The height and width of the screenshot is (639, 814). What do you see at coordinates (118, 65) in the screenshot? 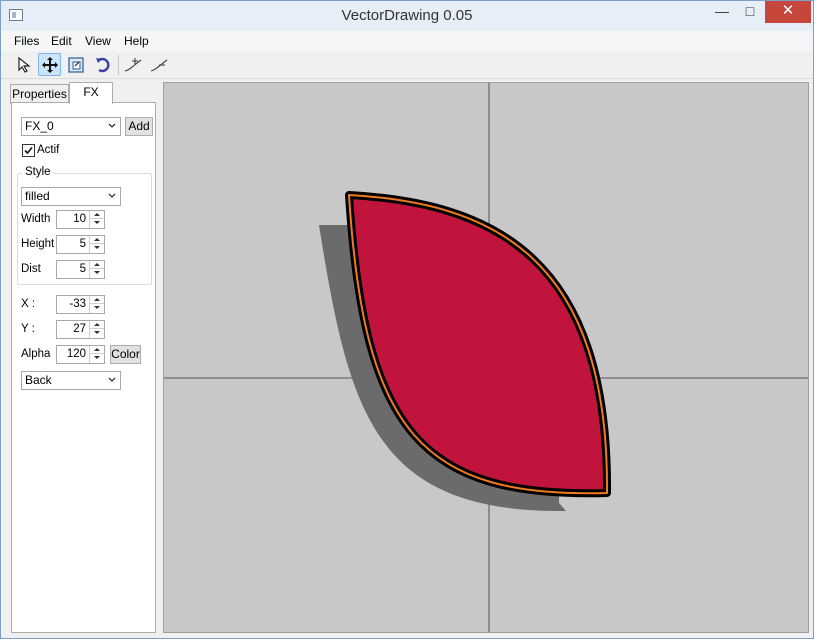
I see `toolbar-separator` at bounding box center [118, 65].